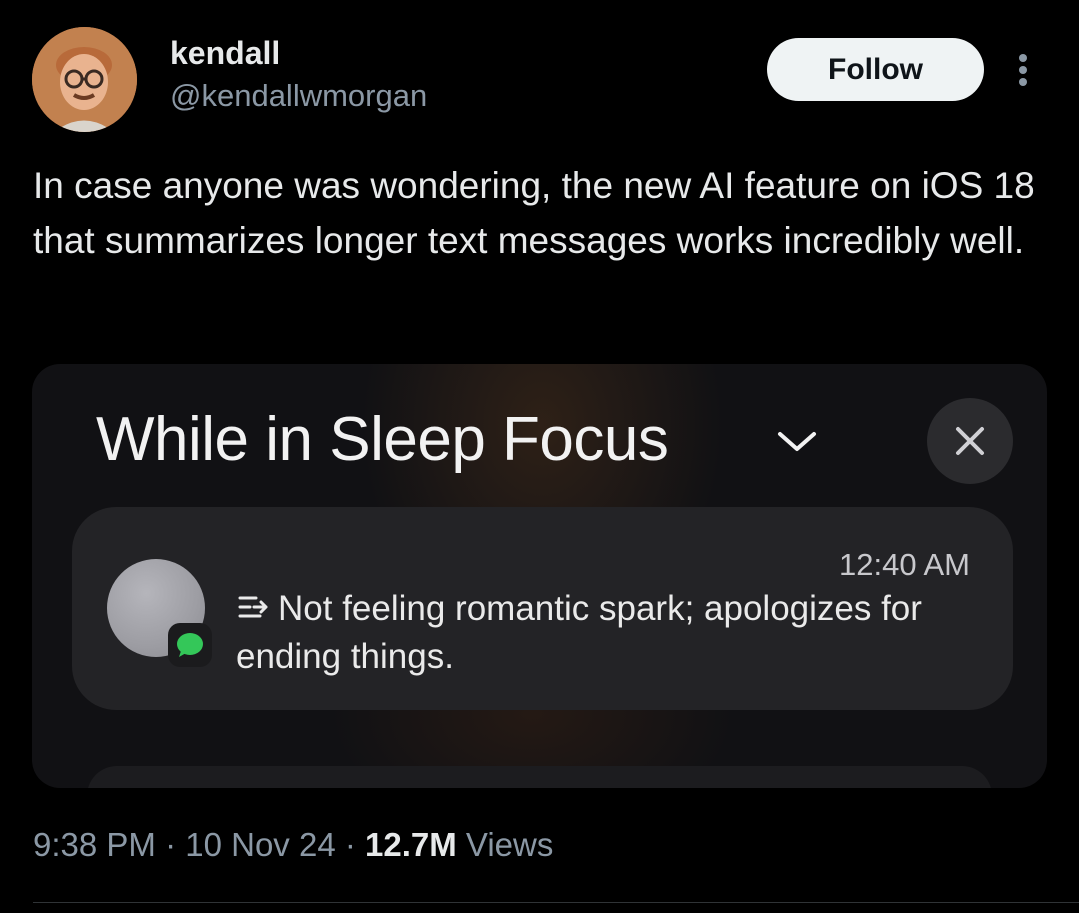  Describe the element at coordinates (1023, 70) in the screenshot. I see `more-vertical-icon` at that location.